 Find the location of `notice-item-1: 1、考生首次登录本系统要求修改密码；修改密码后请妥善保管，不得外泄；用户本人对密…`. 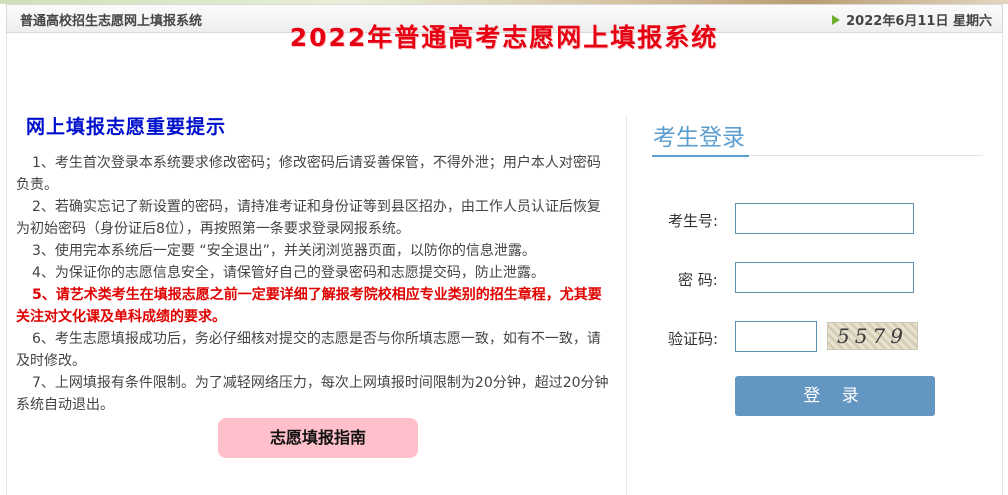

notice-item-1: 1、考生首次登录本系统要求修改密码；修改密码后请妥善保管，不得外泄；用户本人对密… is located at coordinates (308, 174).